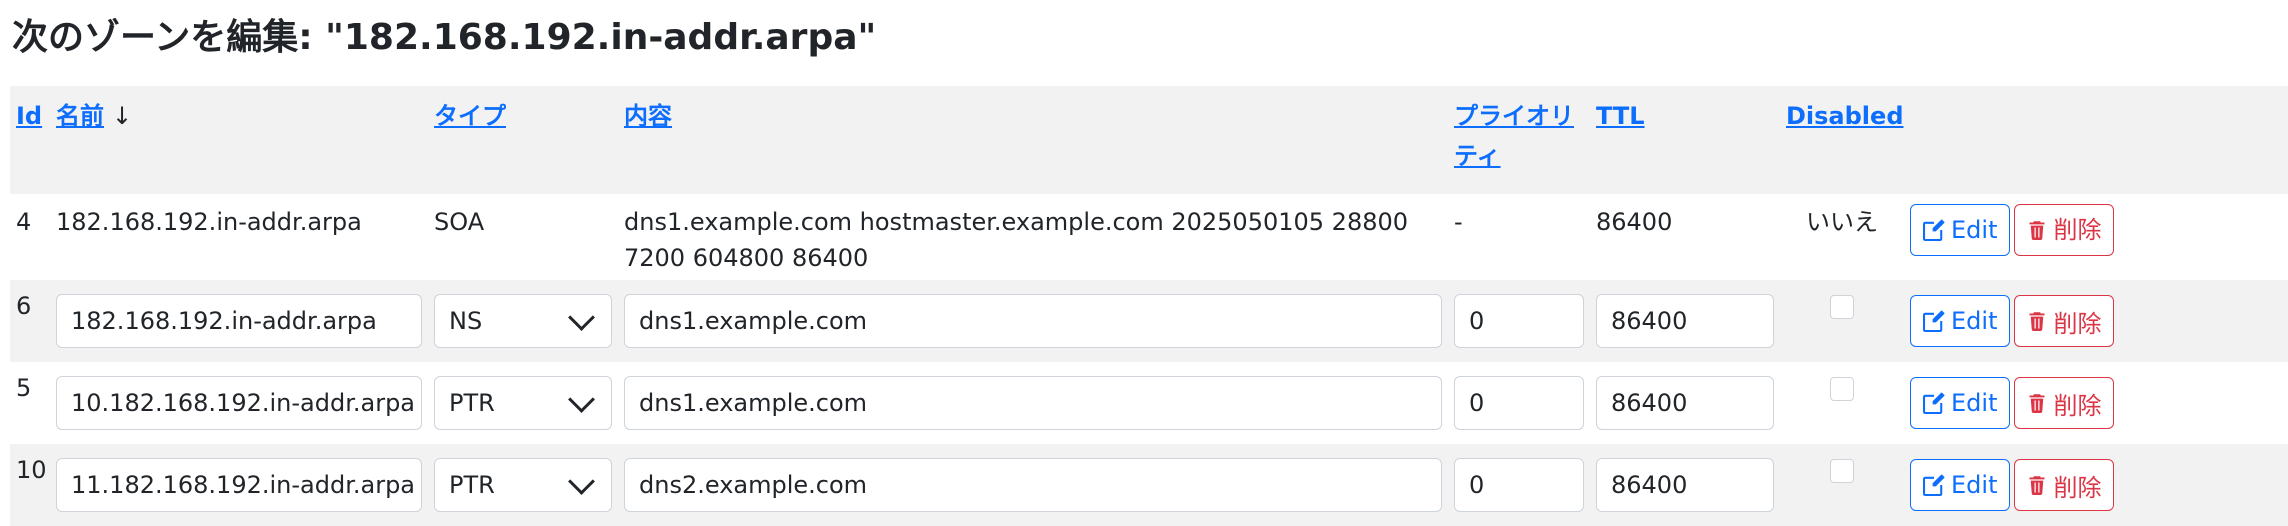  What do you see at coordinates (523, 321) in the screenshot?
I see `type-select: NS` at bounding box center [523, 321].